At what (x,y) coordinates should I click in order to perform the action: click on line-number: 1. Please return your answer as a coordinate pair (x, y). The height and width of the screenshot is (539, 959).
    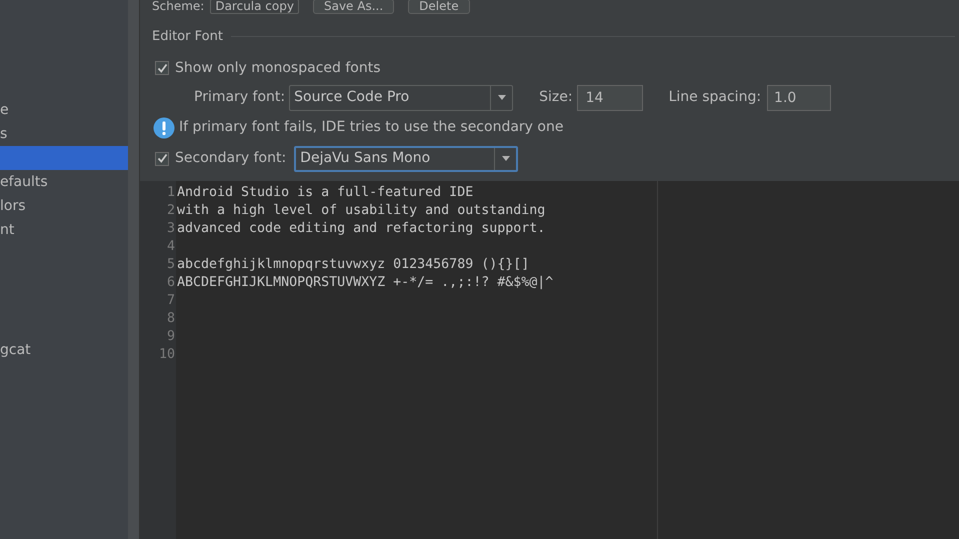
    Looking at the image, I should click on (171, 193).